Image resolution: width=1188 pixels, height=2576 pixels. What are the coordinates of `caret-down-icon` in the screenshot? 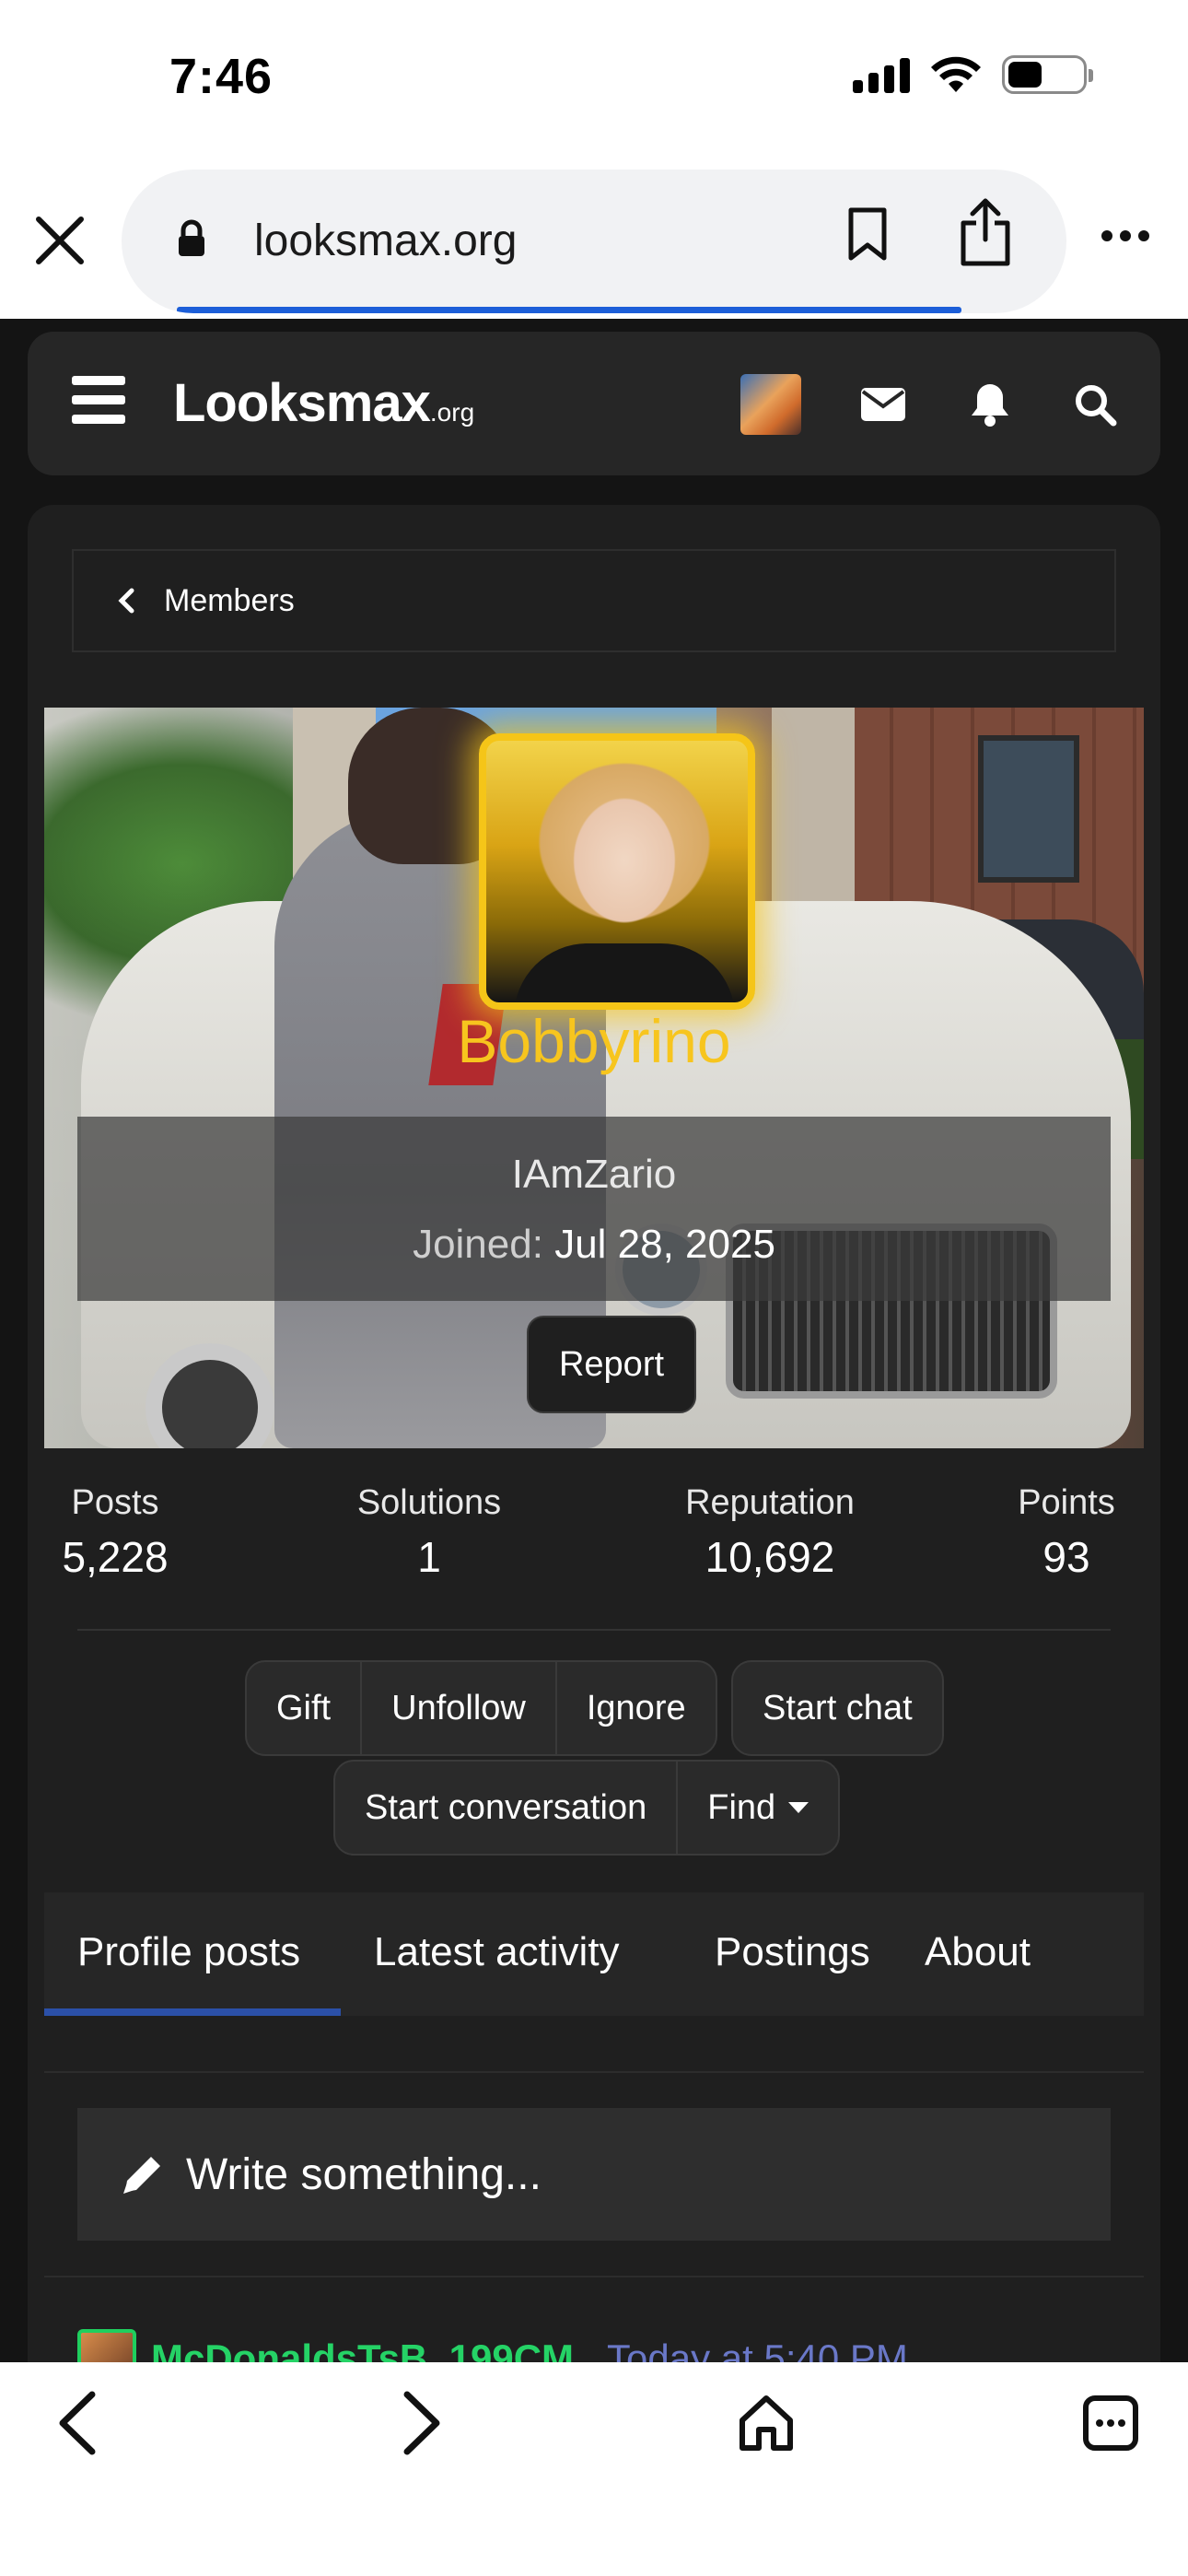 It's located at (798, 1807).